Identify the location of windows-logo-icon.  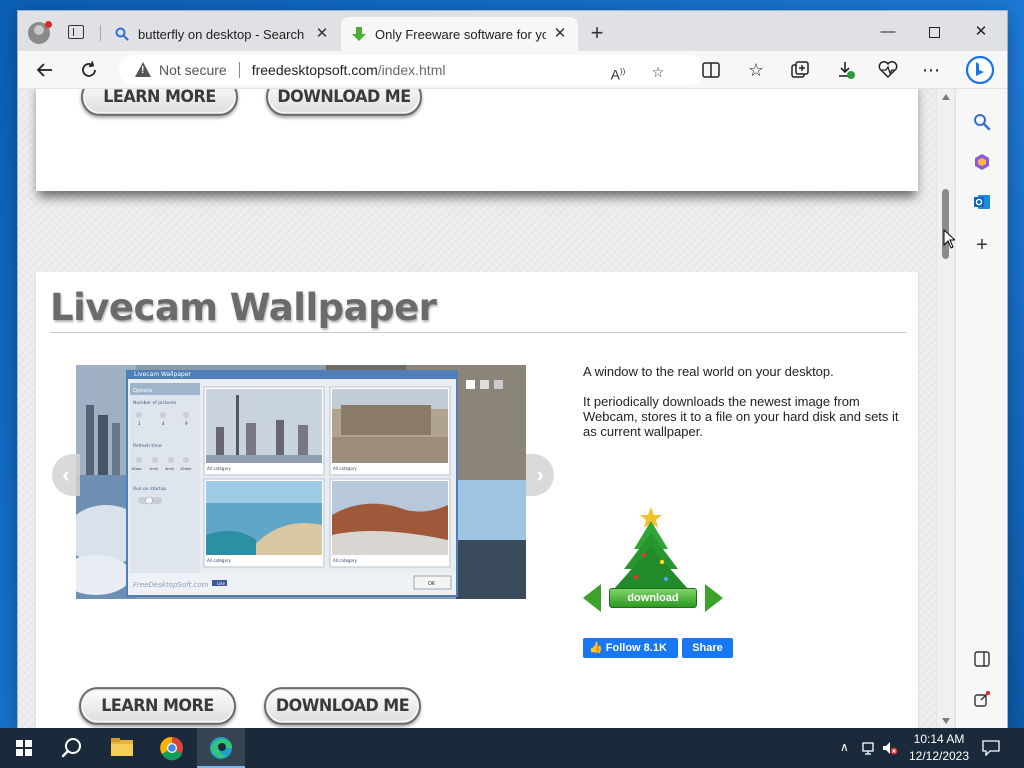
(24, 748).